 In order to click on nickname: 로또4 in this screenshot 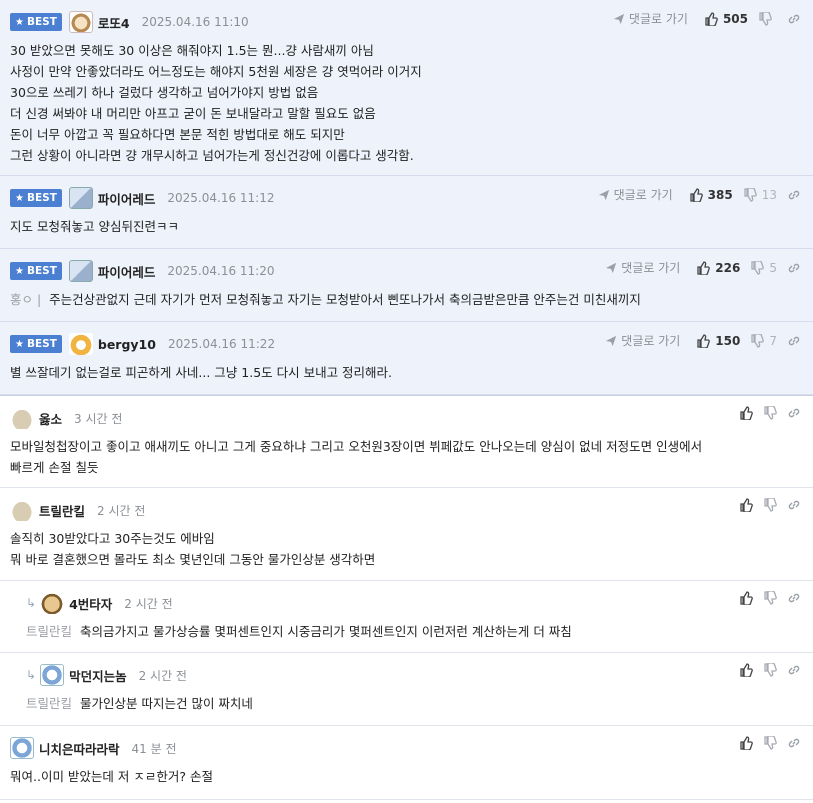, I will do `click(114, 22)`.